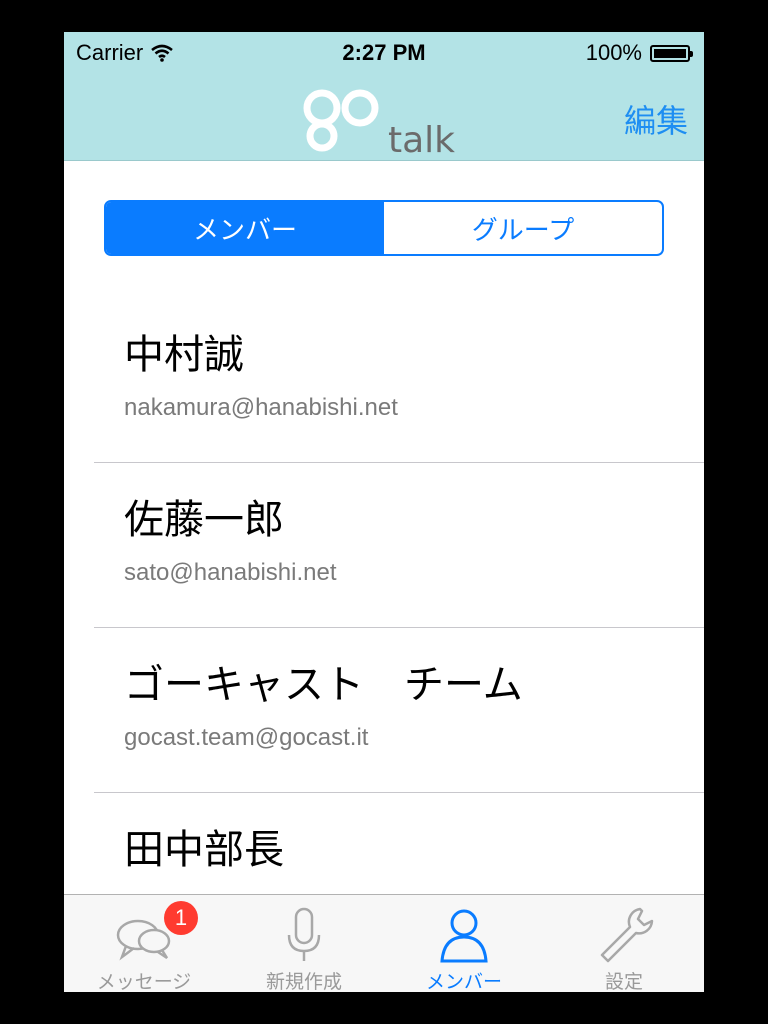  Describe the element at coordinates (523, 228) in the screenshot. I see `segment-groups: グループ` at that location.